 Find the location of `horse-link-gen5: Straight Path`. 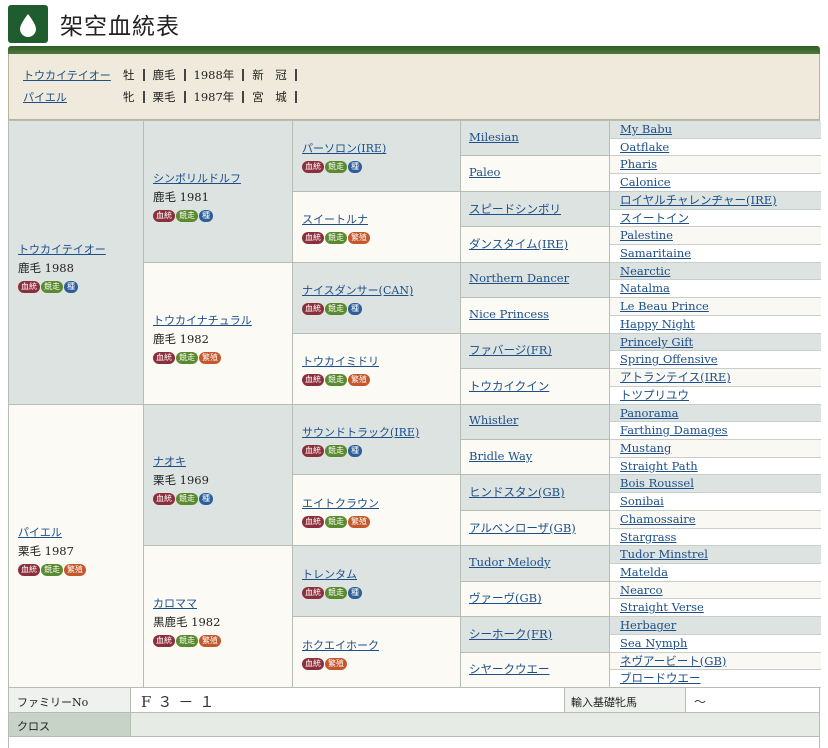

horse-link-gen5: Straight Path is located at coordinates (715, 466).